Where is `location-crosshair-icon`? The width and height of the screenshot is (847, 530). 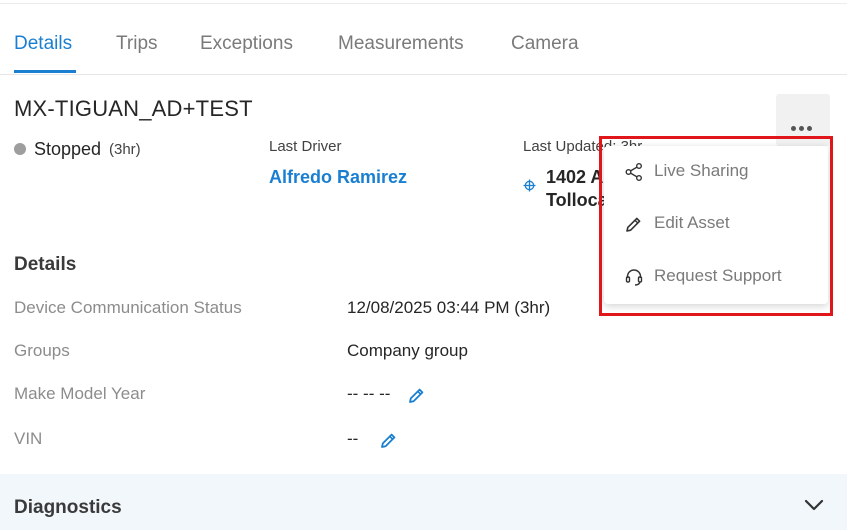 location-crosshair-icon is located at coordinates (529, 188).